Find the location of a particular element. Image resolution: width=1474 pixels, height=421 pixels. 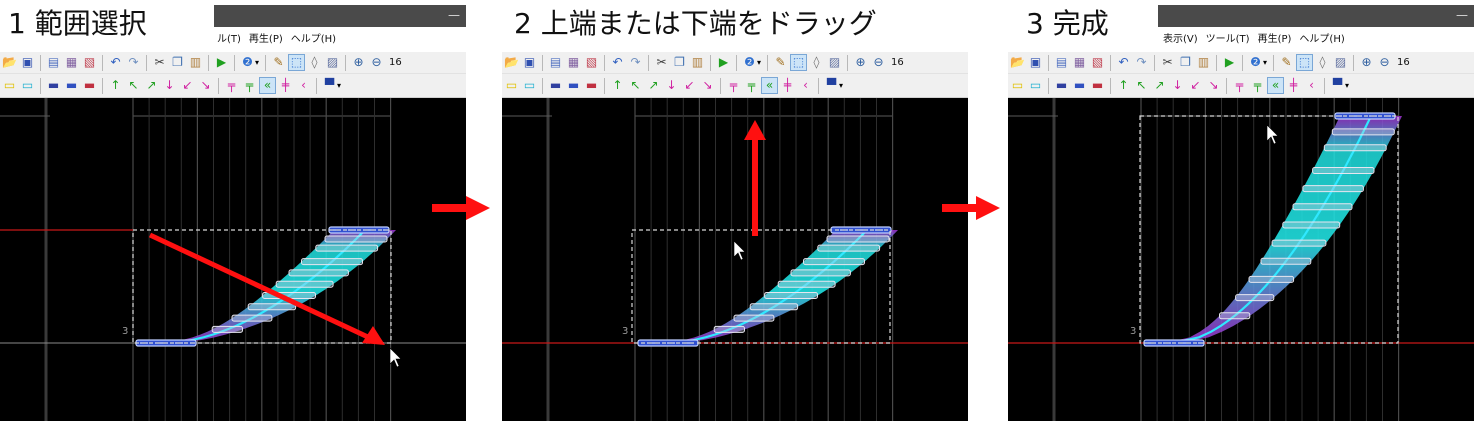

slide-note is located at coordinates (767, 286).